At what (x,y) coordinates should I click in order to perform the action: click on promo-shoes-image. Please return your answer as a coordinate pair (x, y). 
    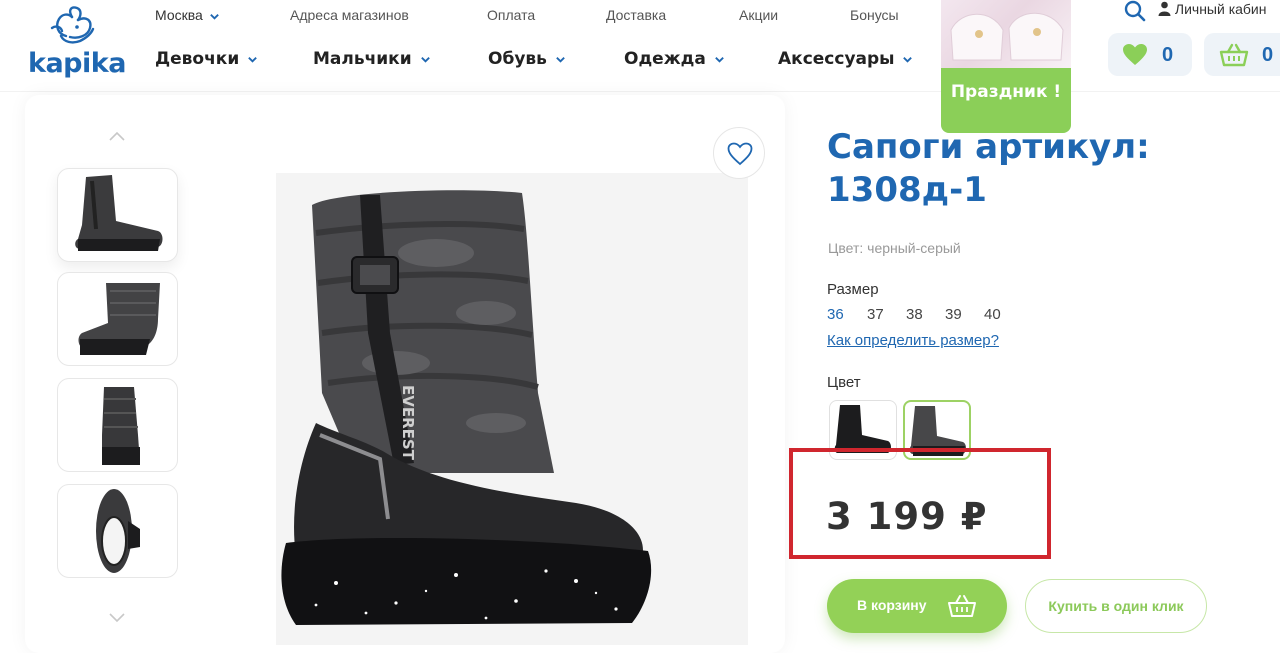
    Looking at the image, I should click on (1006, 34).